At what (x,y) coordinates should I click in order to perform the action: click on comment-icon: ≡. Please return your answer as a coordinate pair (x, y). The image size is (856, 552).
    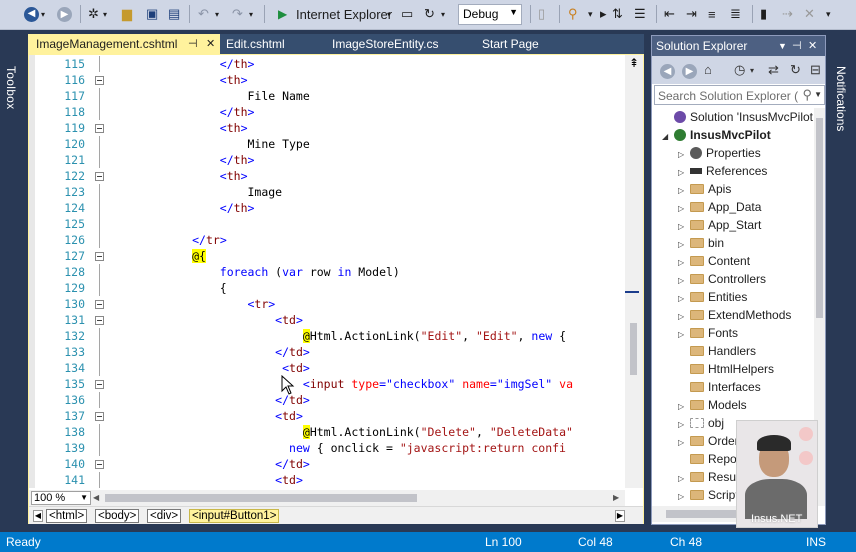
    Looking at the image, I should click on (712, 14).